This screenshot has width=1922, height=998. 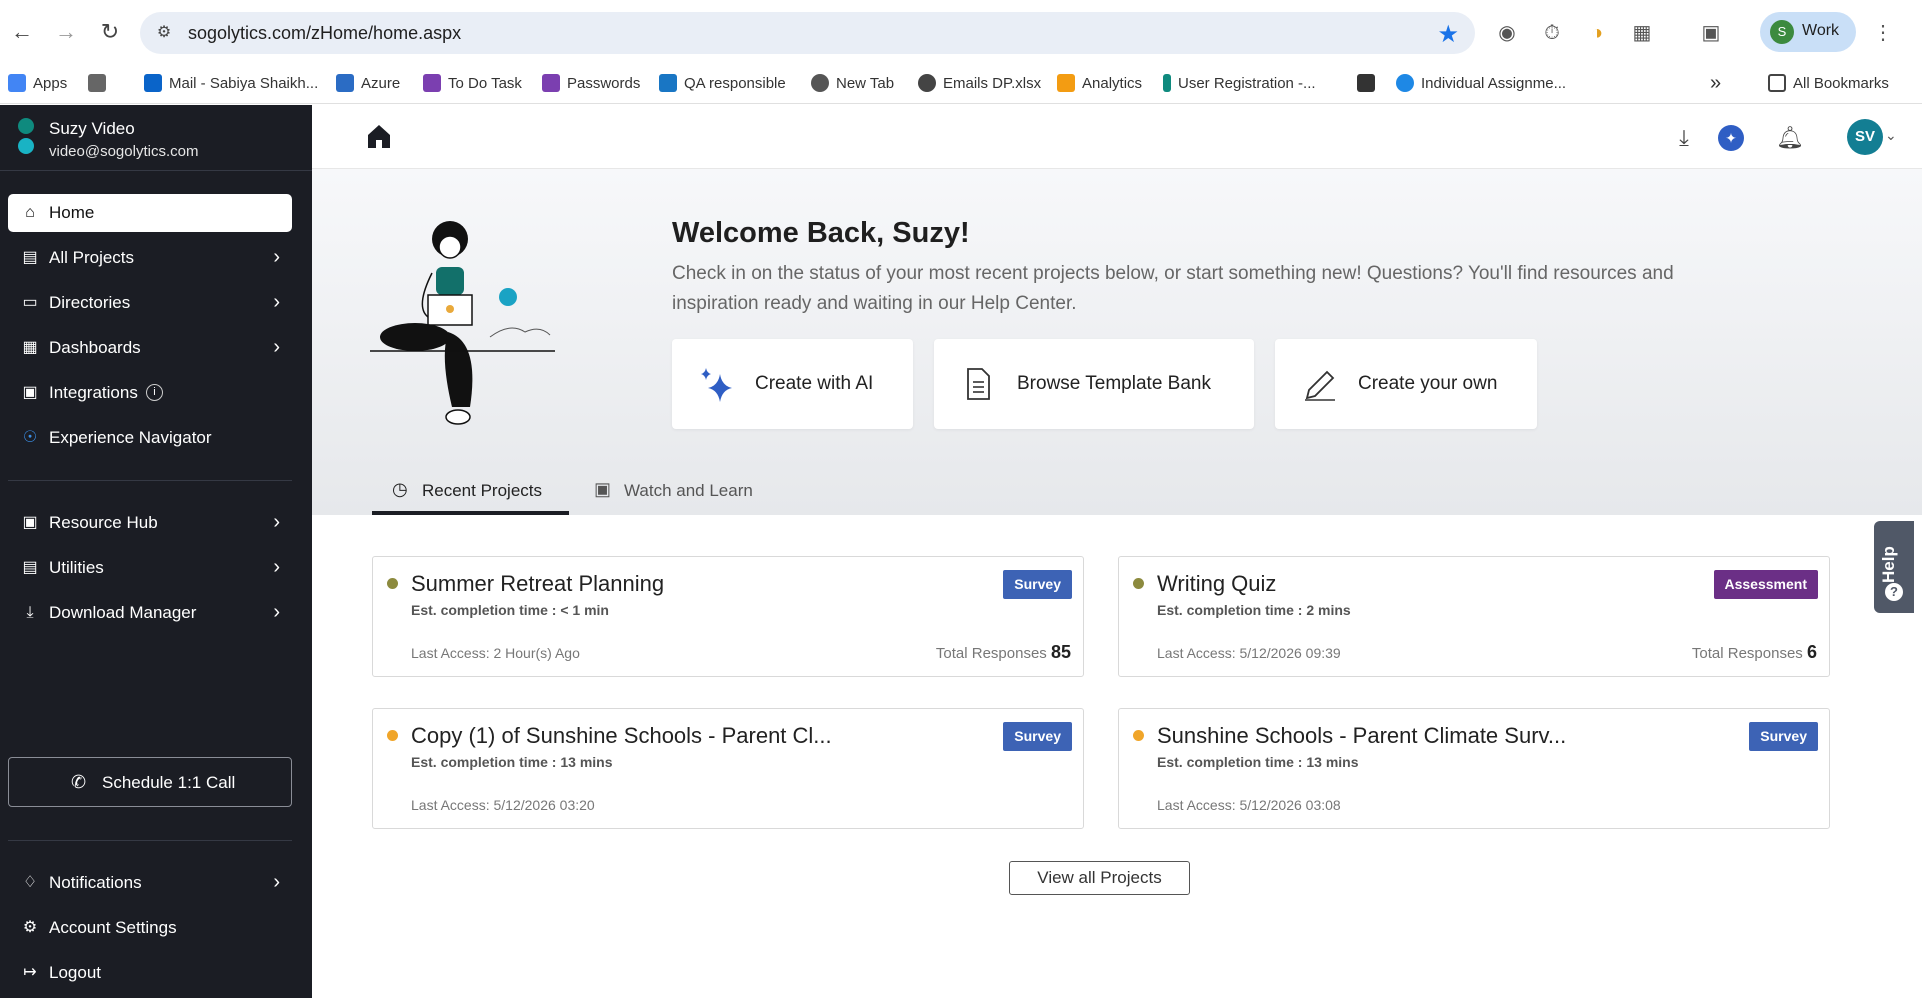 What do you see at coordinates (1883, 33) in the screenshot?
I see `menu-kebab-icon: ⋮` at bounding box center [1883, 33].